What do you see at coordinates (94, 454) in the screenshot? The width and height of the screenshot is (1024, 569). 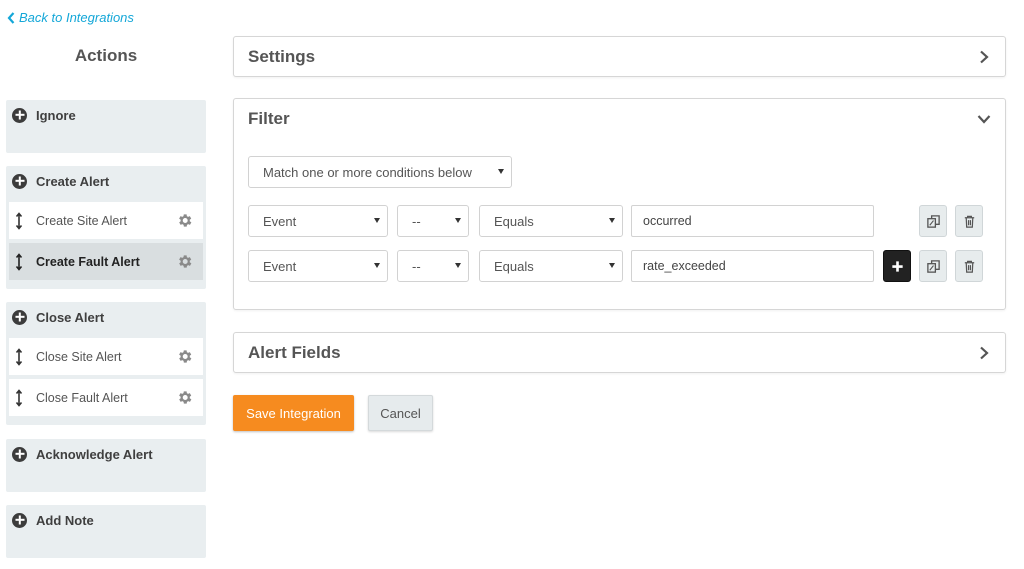 I see `group-label: Acknowledge Alert` at bounding box center [94, 454].